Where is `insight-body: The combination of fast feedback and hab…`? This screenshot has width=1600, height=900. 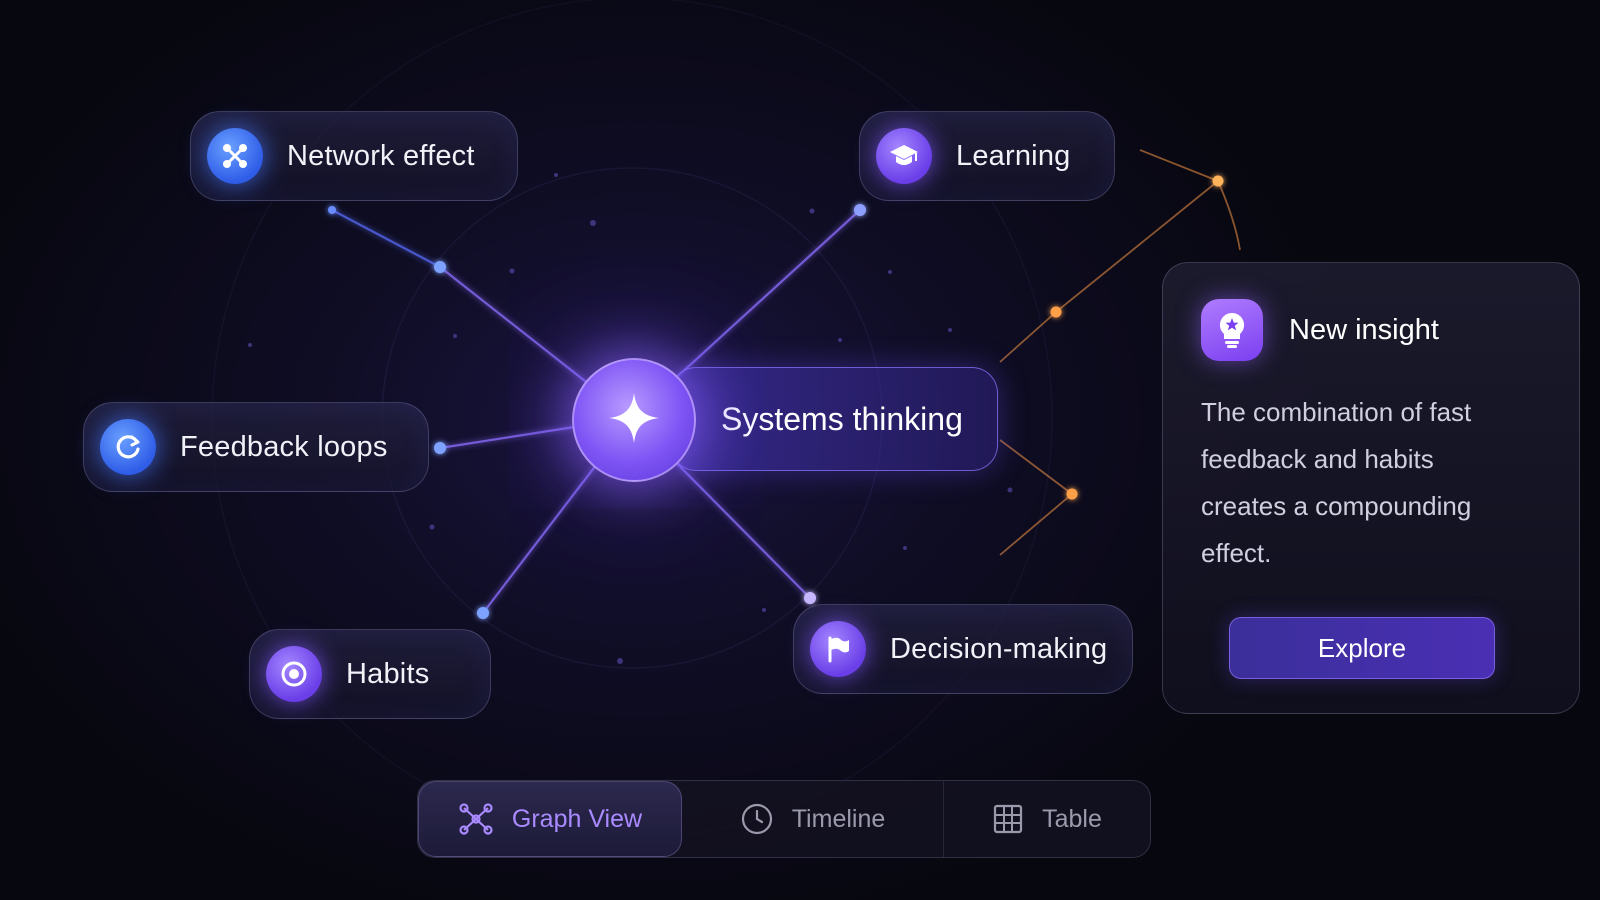 insight-body: The combination of fast feedback and hab… is located at coordinates (1336, 482).